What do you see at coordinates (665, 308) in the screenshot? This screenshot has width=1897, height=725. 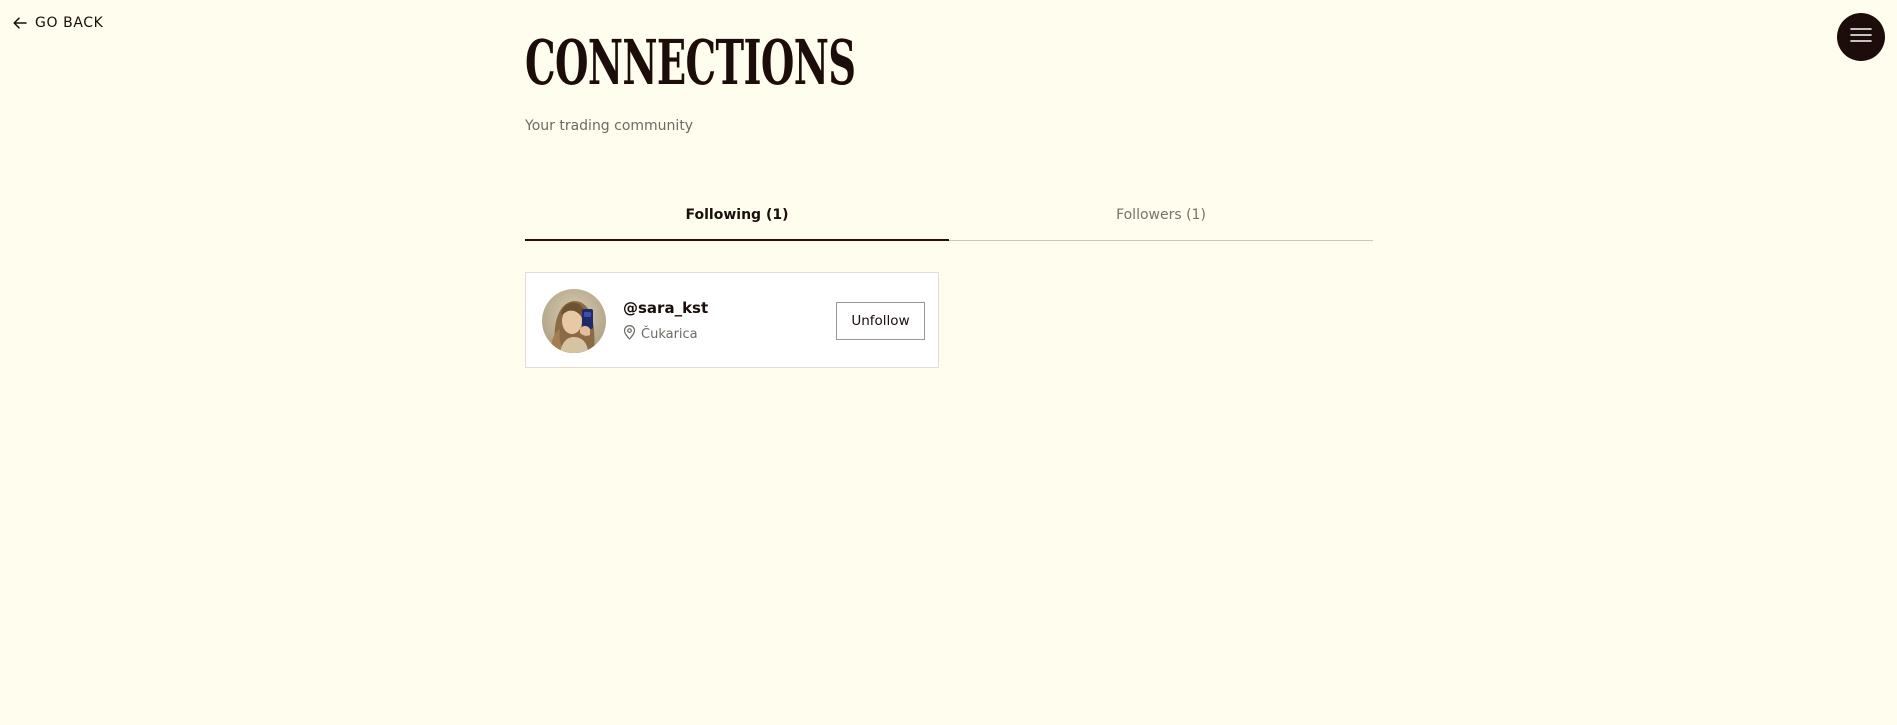 I see `connection-username: @sara_kst` at bounding box center [665, 308].